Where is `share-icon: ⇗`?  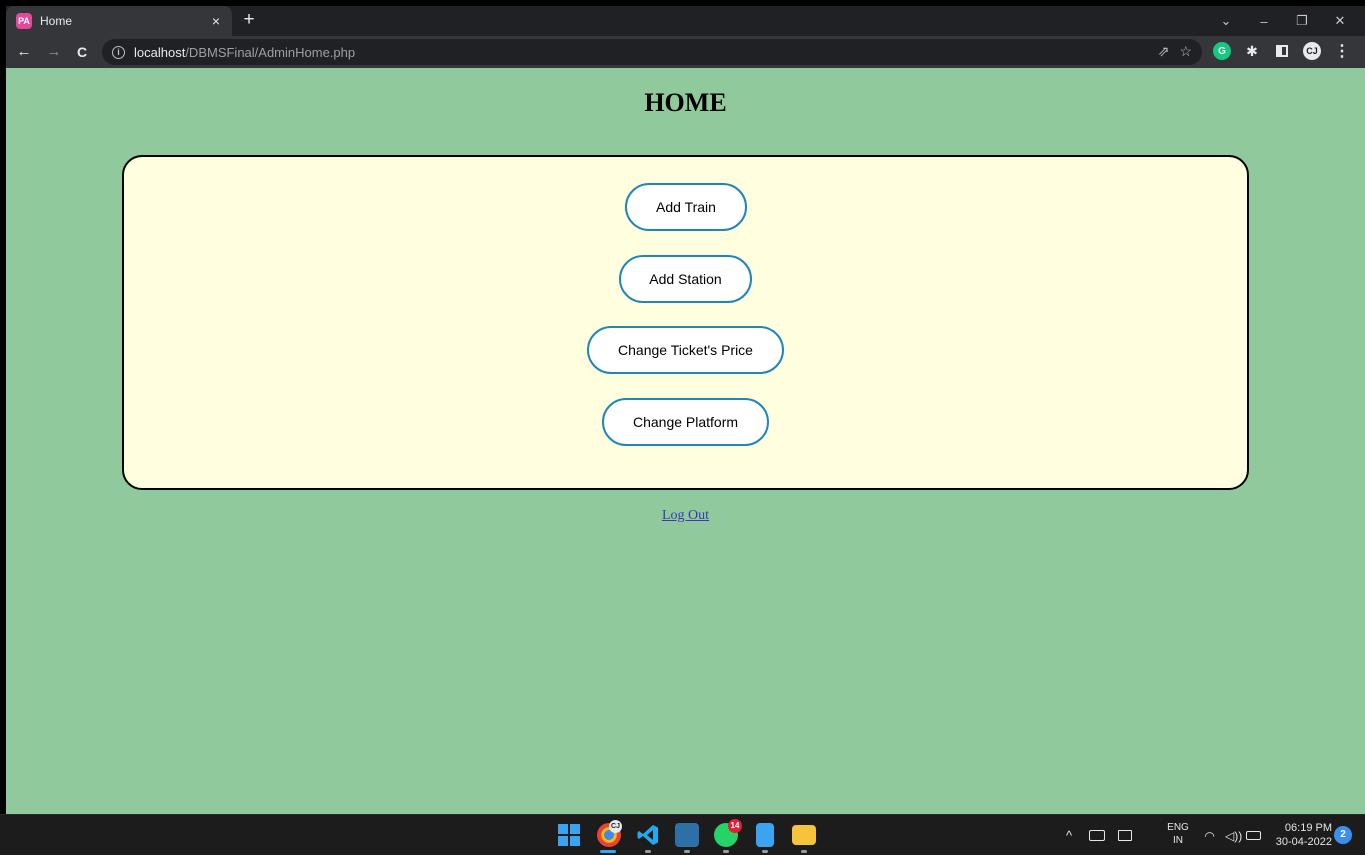 share-icon: ⇗ is located at coordinates (1164, 51).